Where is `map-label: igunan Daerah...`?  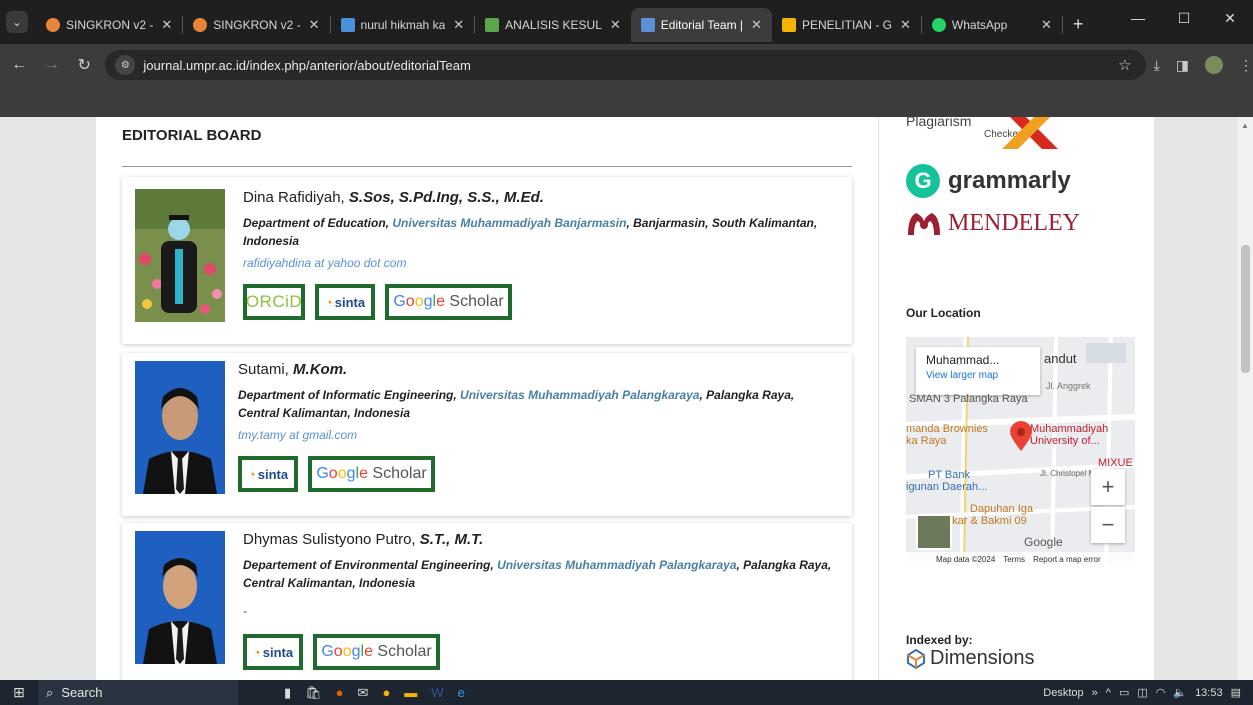
map-label: igunan Daerah... is located at coordinates (947, 487).